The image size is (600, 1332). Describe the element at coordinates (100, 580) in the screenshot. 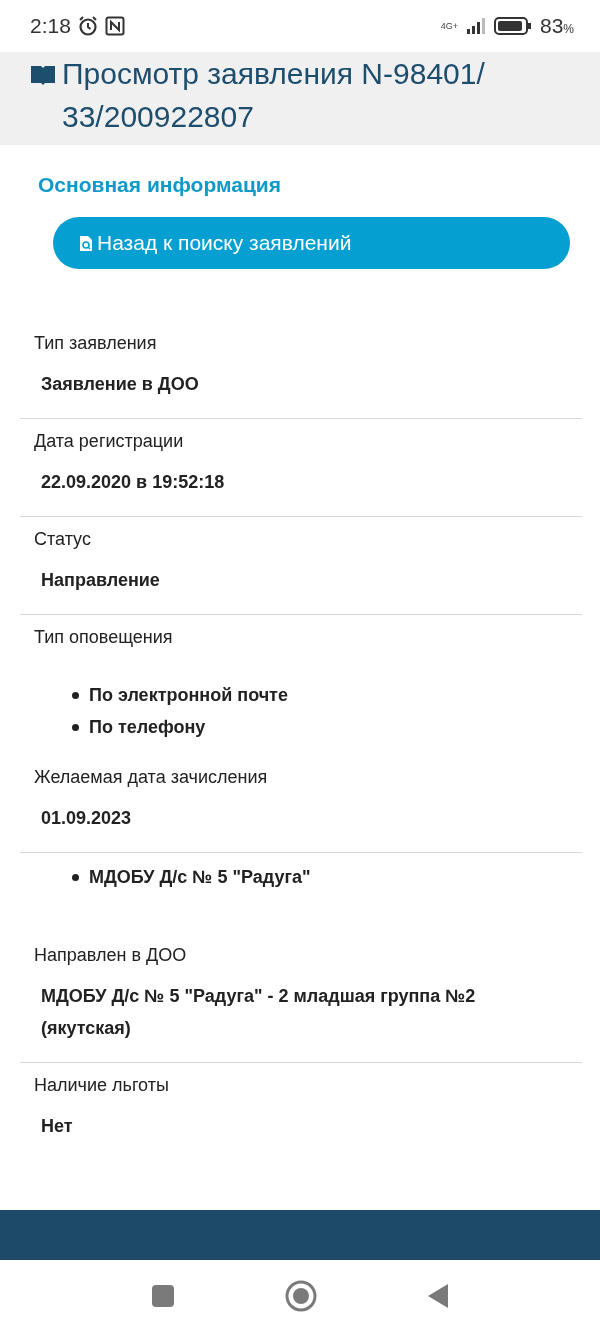

I see `field-value: Направление` at that location.